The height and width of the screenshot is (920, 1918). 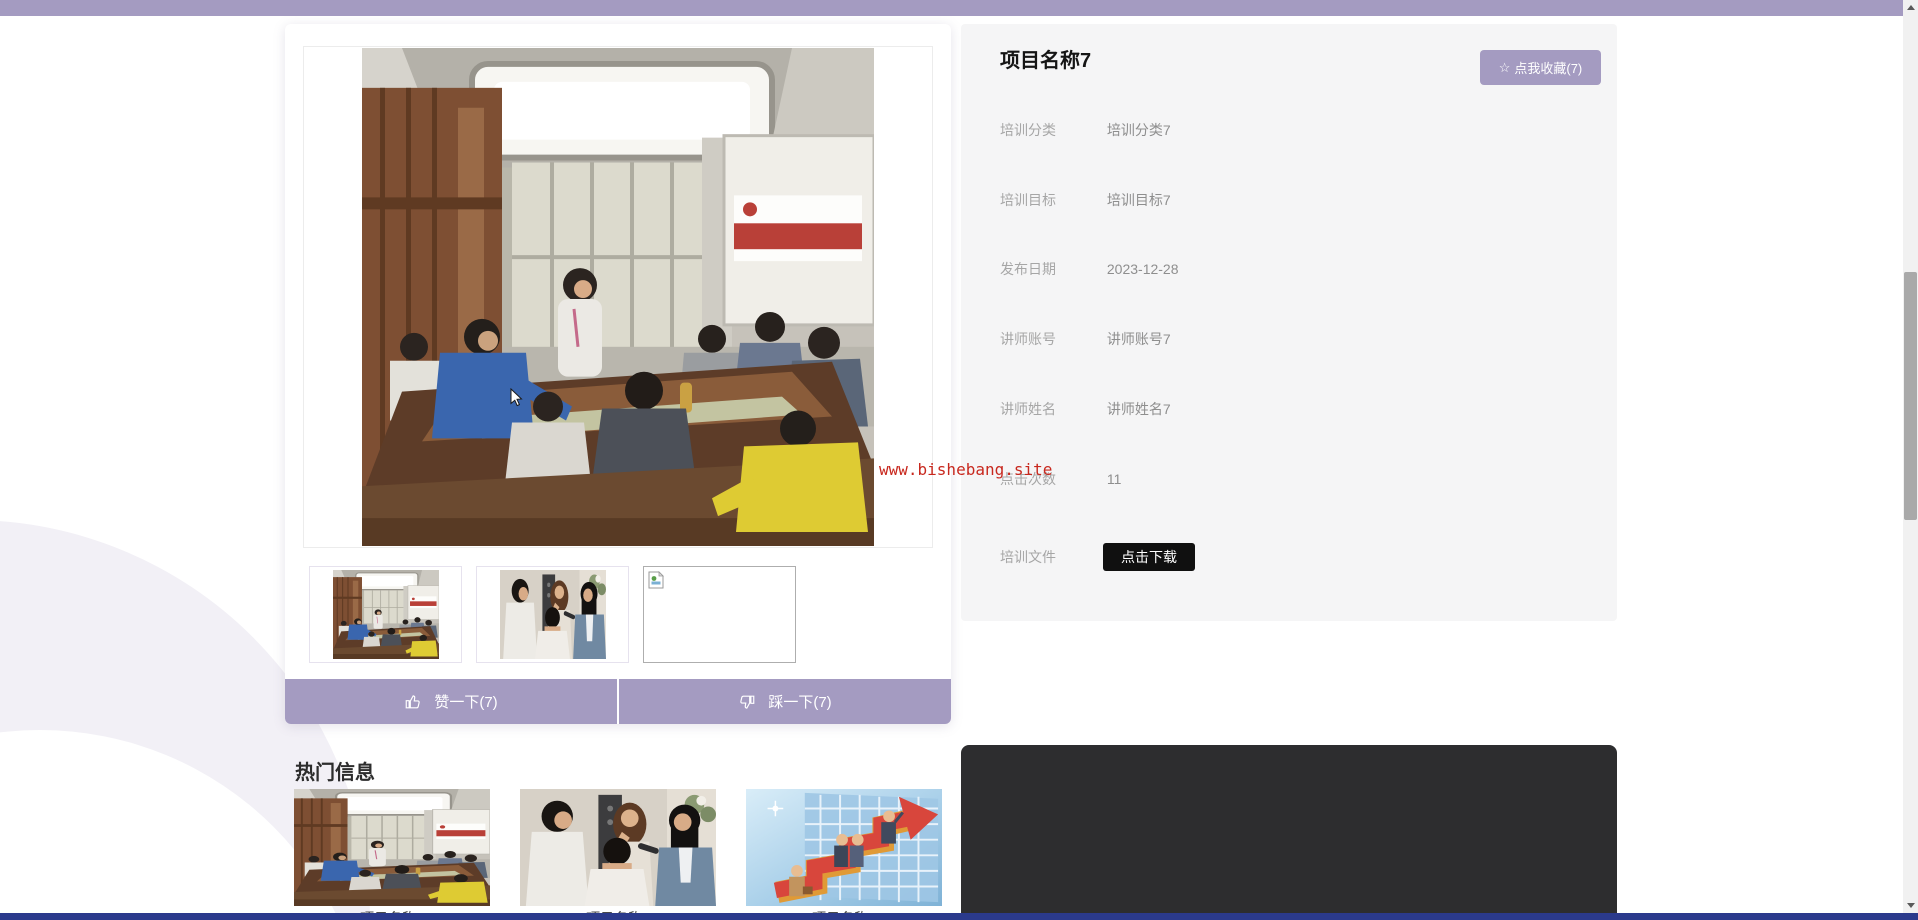 What do you see at coordinates (466, 702) in the screenshot?
I see `like-label: 赞一下(7)` at bounding box center [466, 702].